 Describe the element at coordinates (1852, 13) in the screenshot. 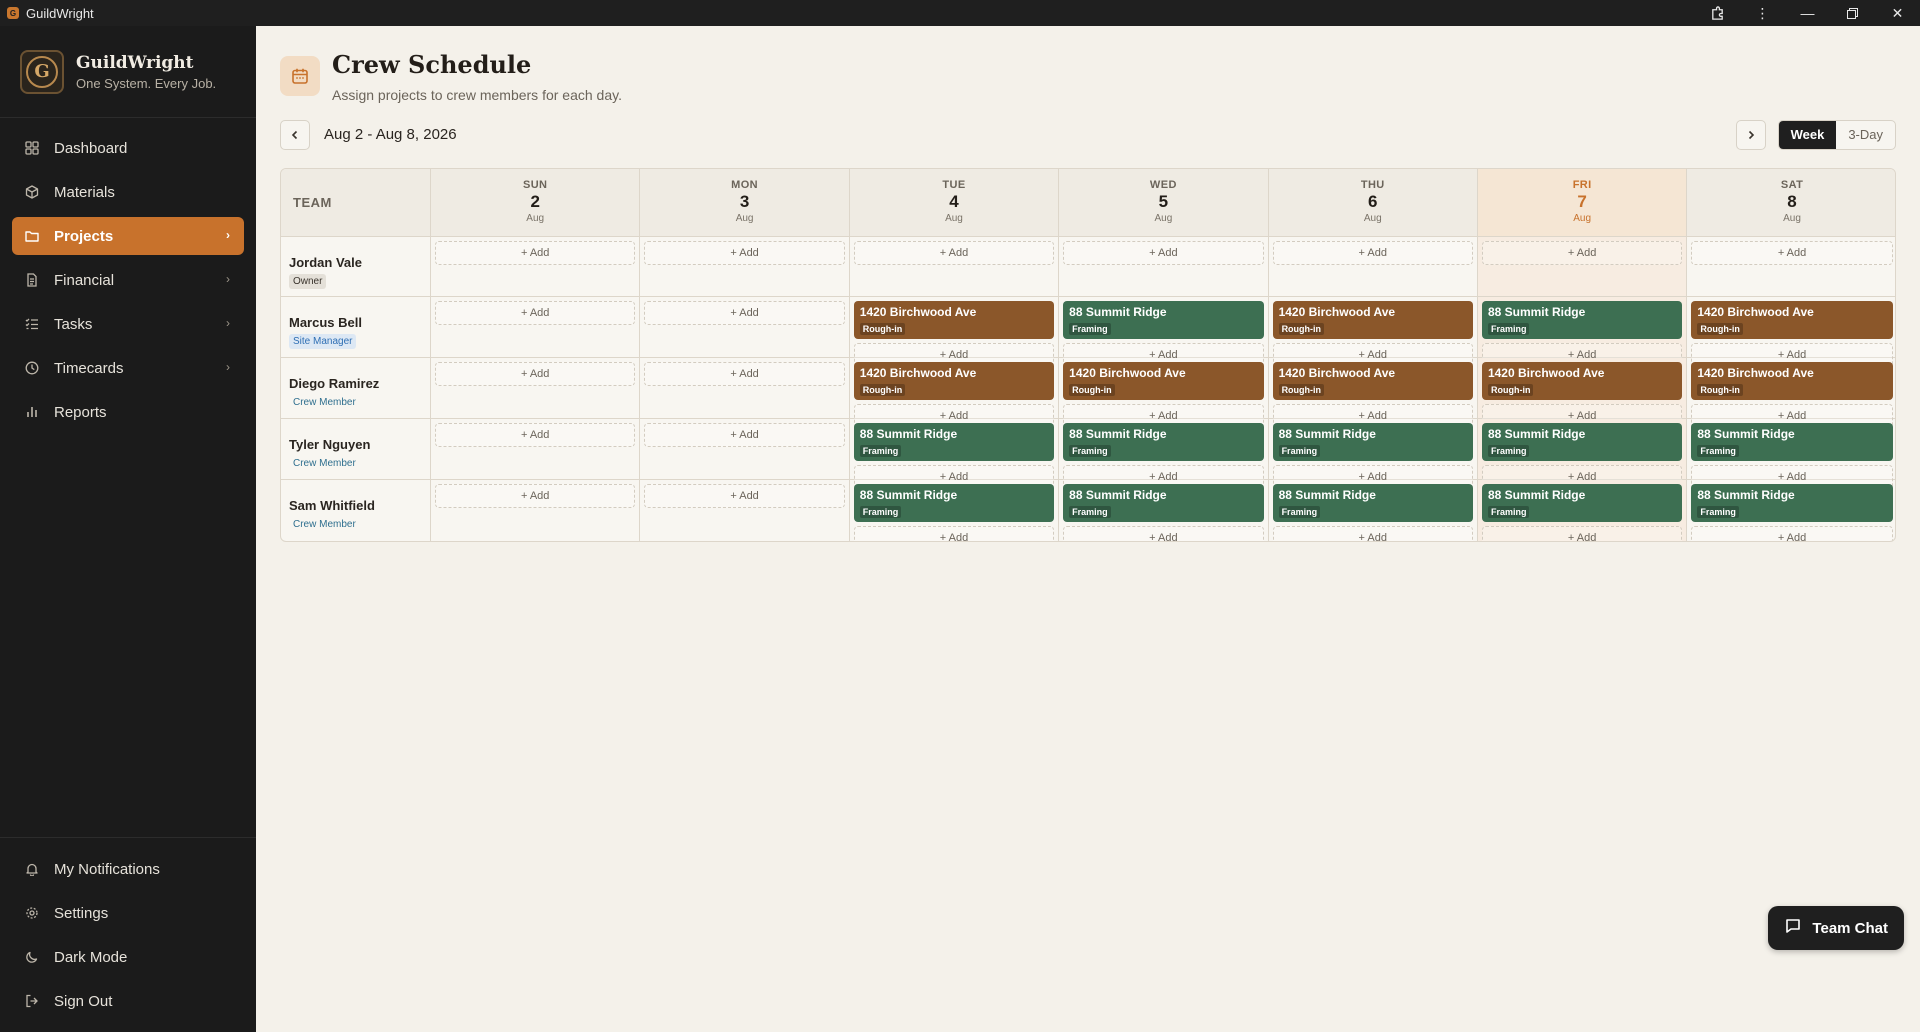

I see `maximize-button` at that location.